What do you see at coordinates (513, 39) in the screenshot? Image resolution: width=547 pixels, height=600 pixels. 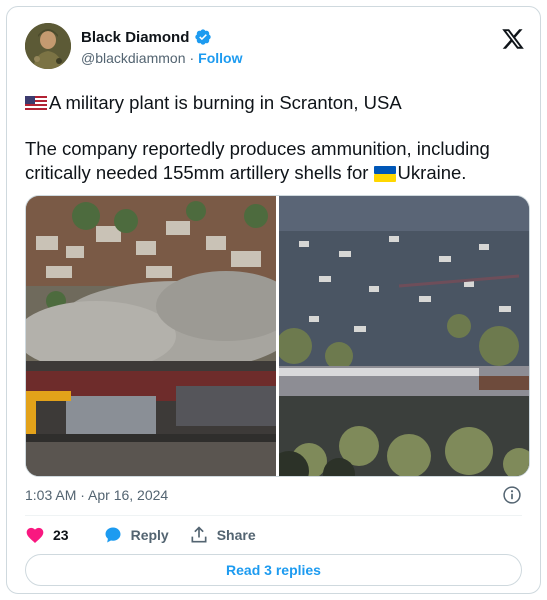 I see `x-logo-icon` at bounding box center [513, 39].